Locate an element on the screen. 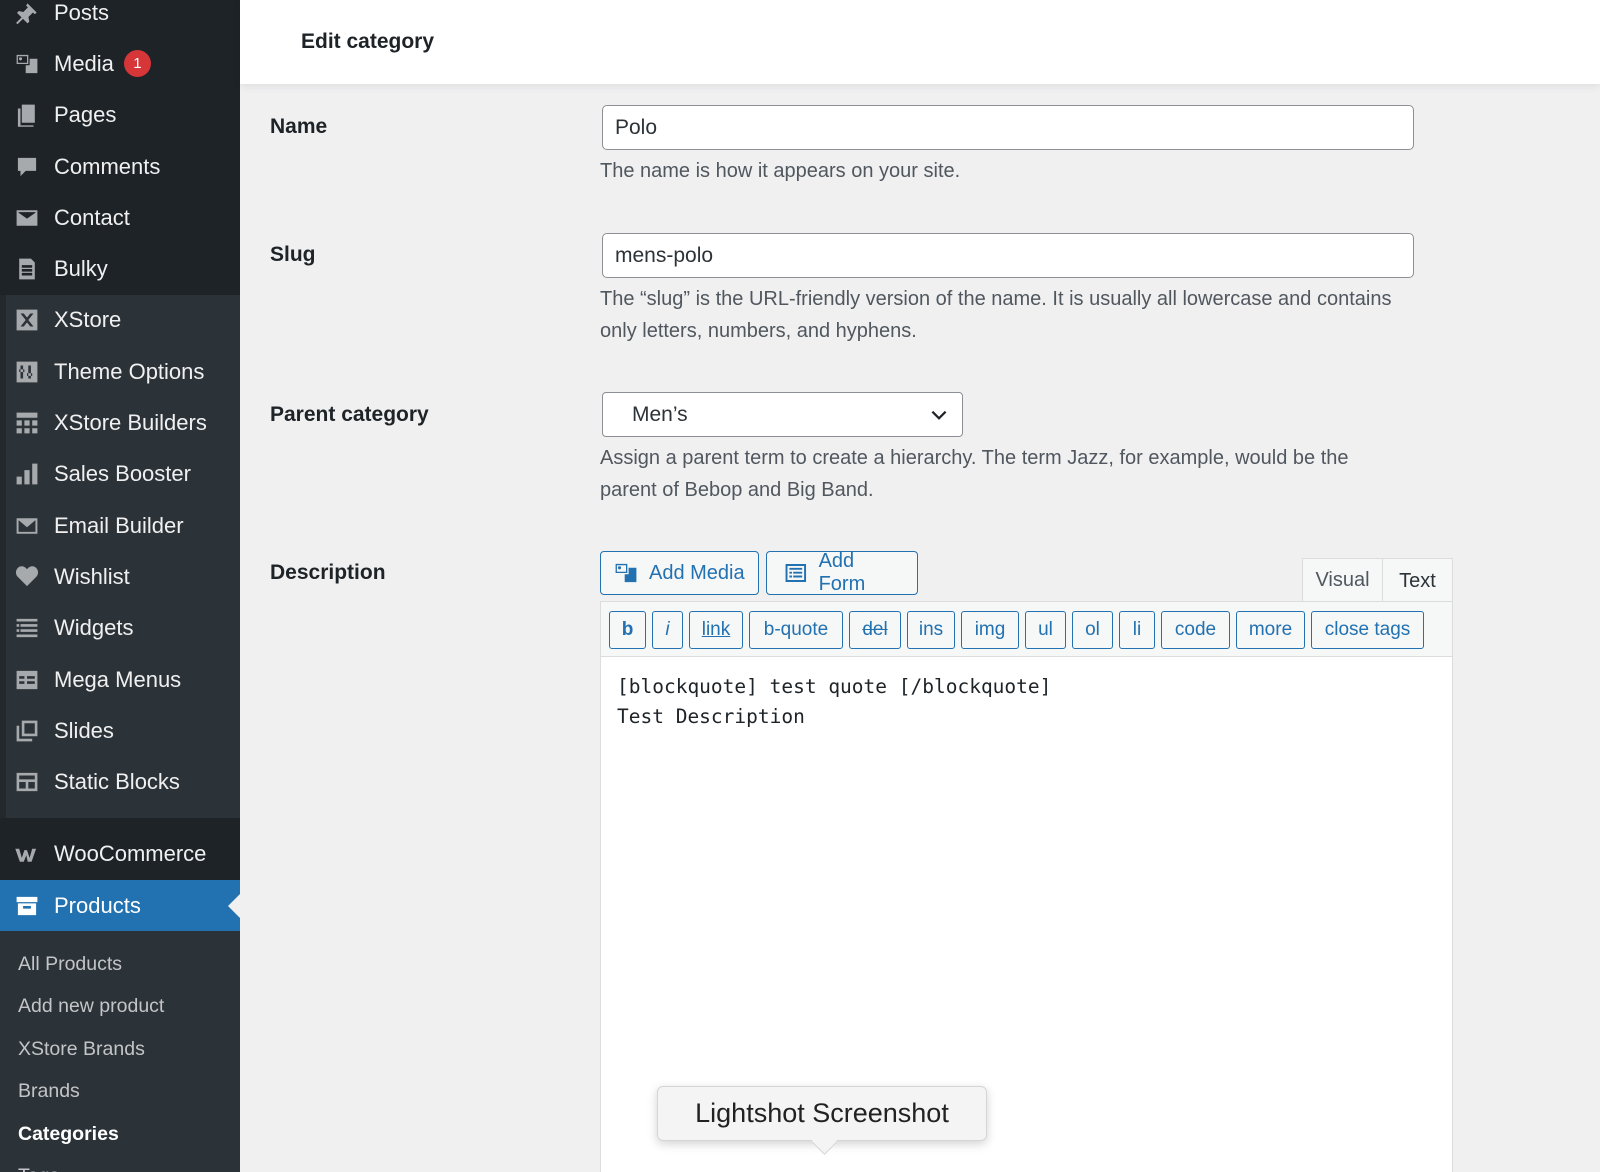  qt-ol-button: ol is located at coordinates (1092, 630).